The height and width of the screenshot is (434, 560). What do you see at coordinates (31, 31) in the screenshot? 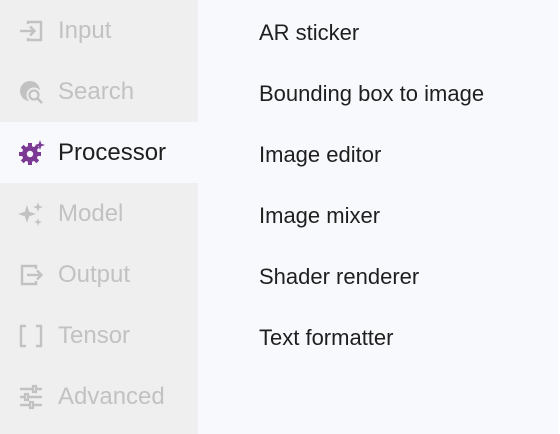
I see `input-icon` at bounding box center [31, 31].